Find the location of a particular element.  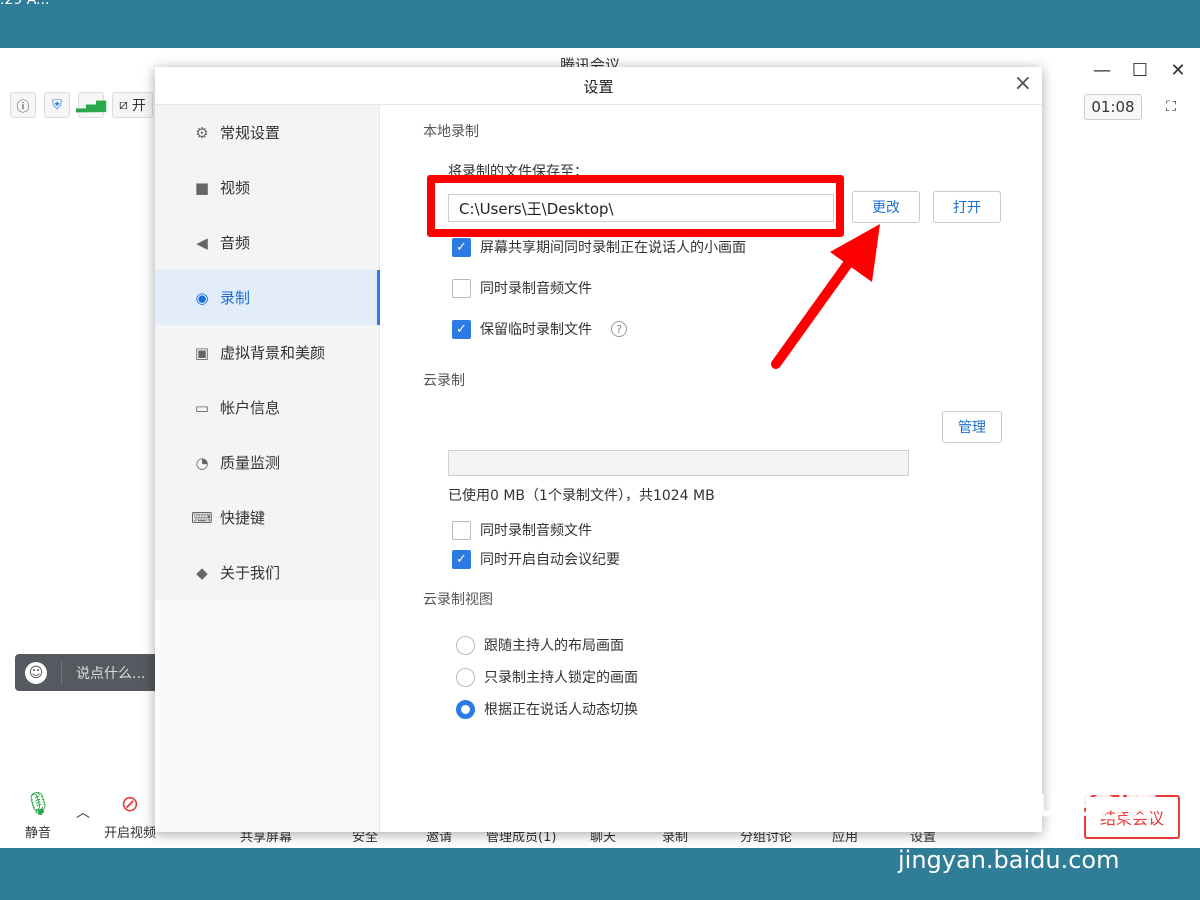

sidebar-item-2: ◀ 音频 is located at coordinates (267, 242).